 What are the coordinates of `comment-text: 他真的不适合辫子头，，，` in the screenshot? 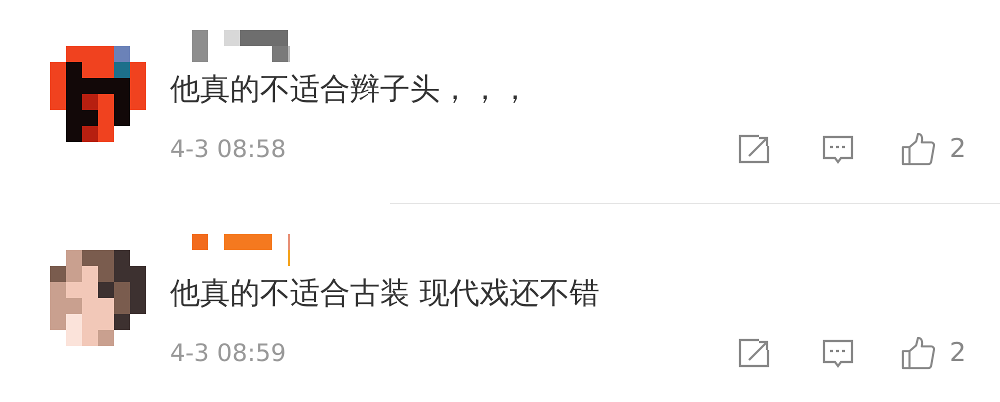 It's located at (350, 90).